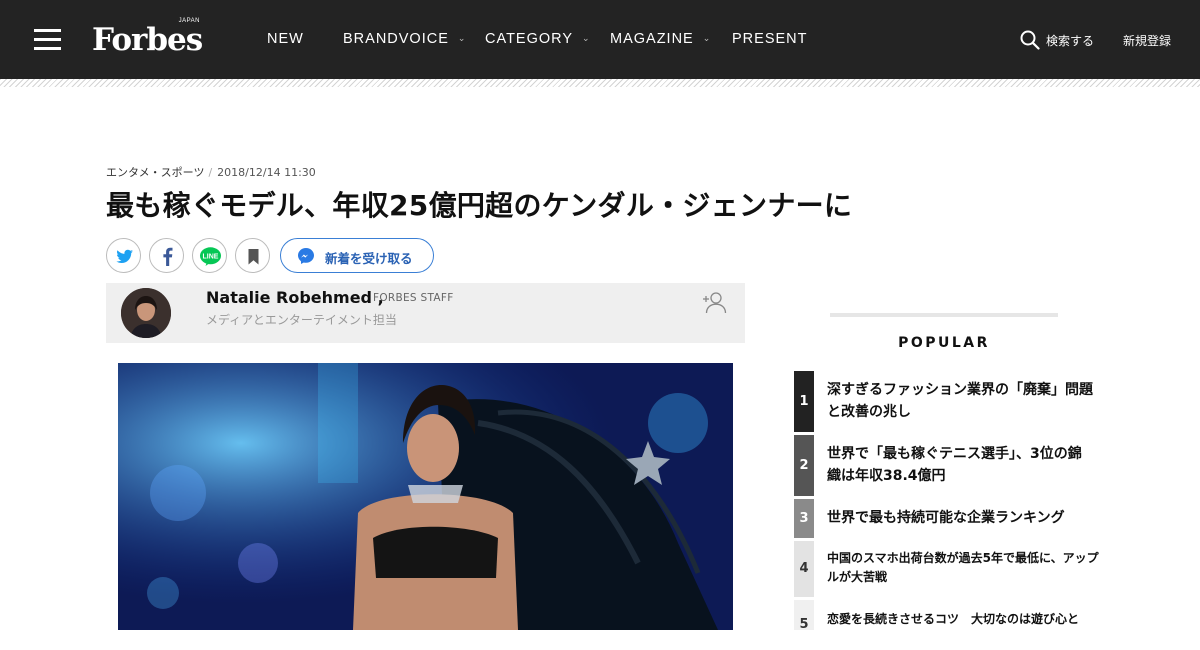  I want to click on line-icon: LINE, so click(210, 256).